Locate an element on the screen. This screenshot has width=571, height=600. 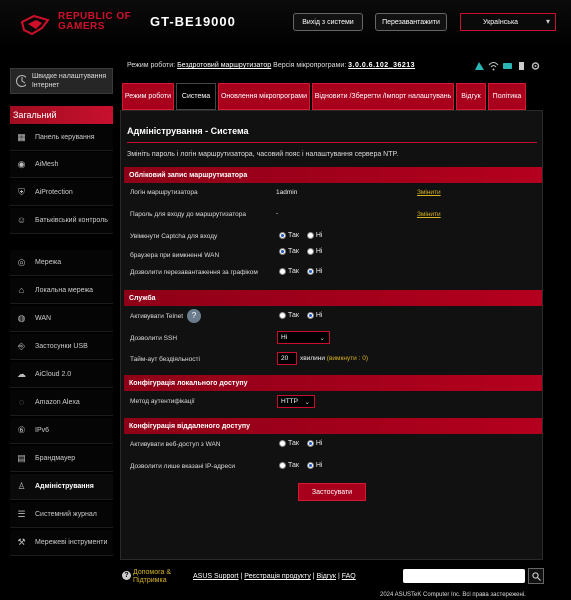
section-service-header: Служба is located at coordinates (333, 298).